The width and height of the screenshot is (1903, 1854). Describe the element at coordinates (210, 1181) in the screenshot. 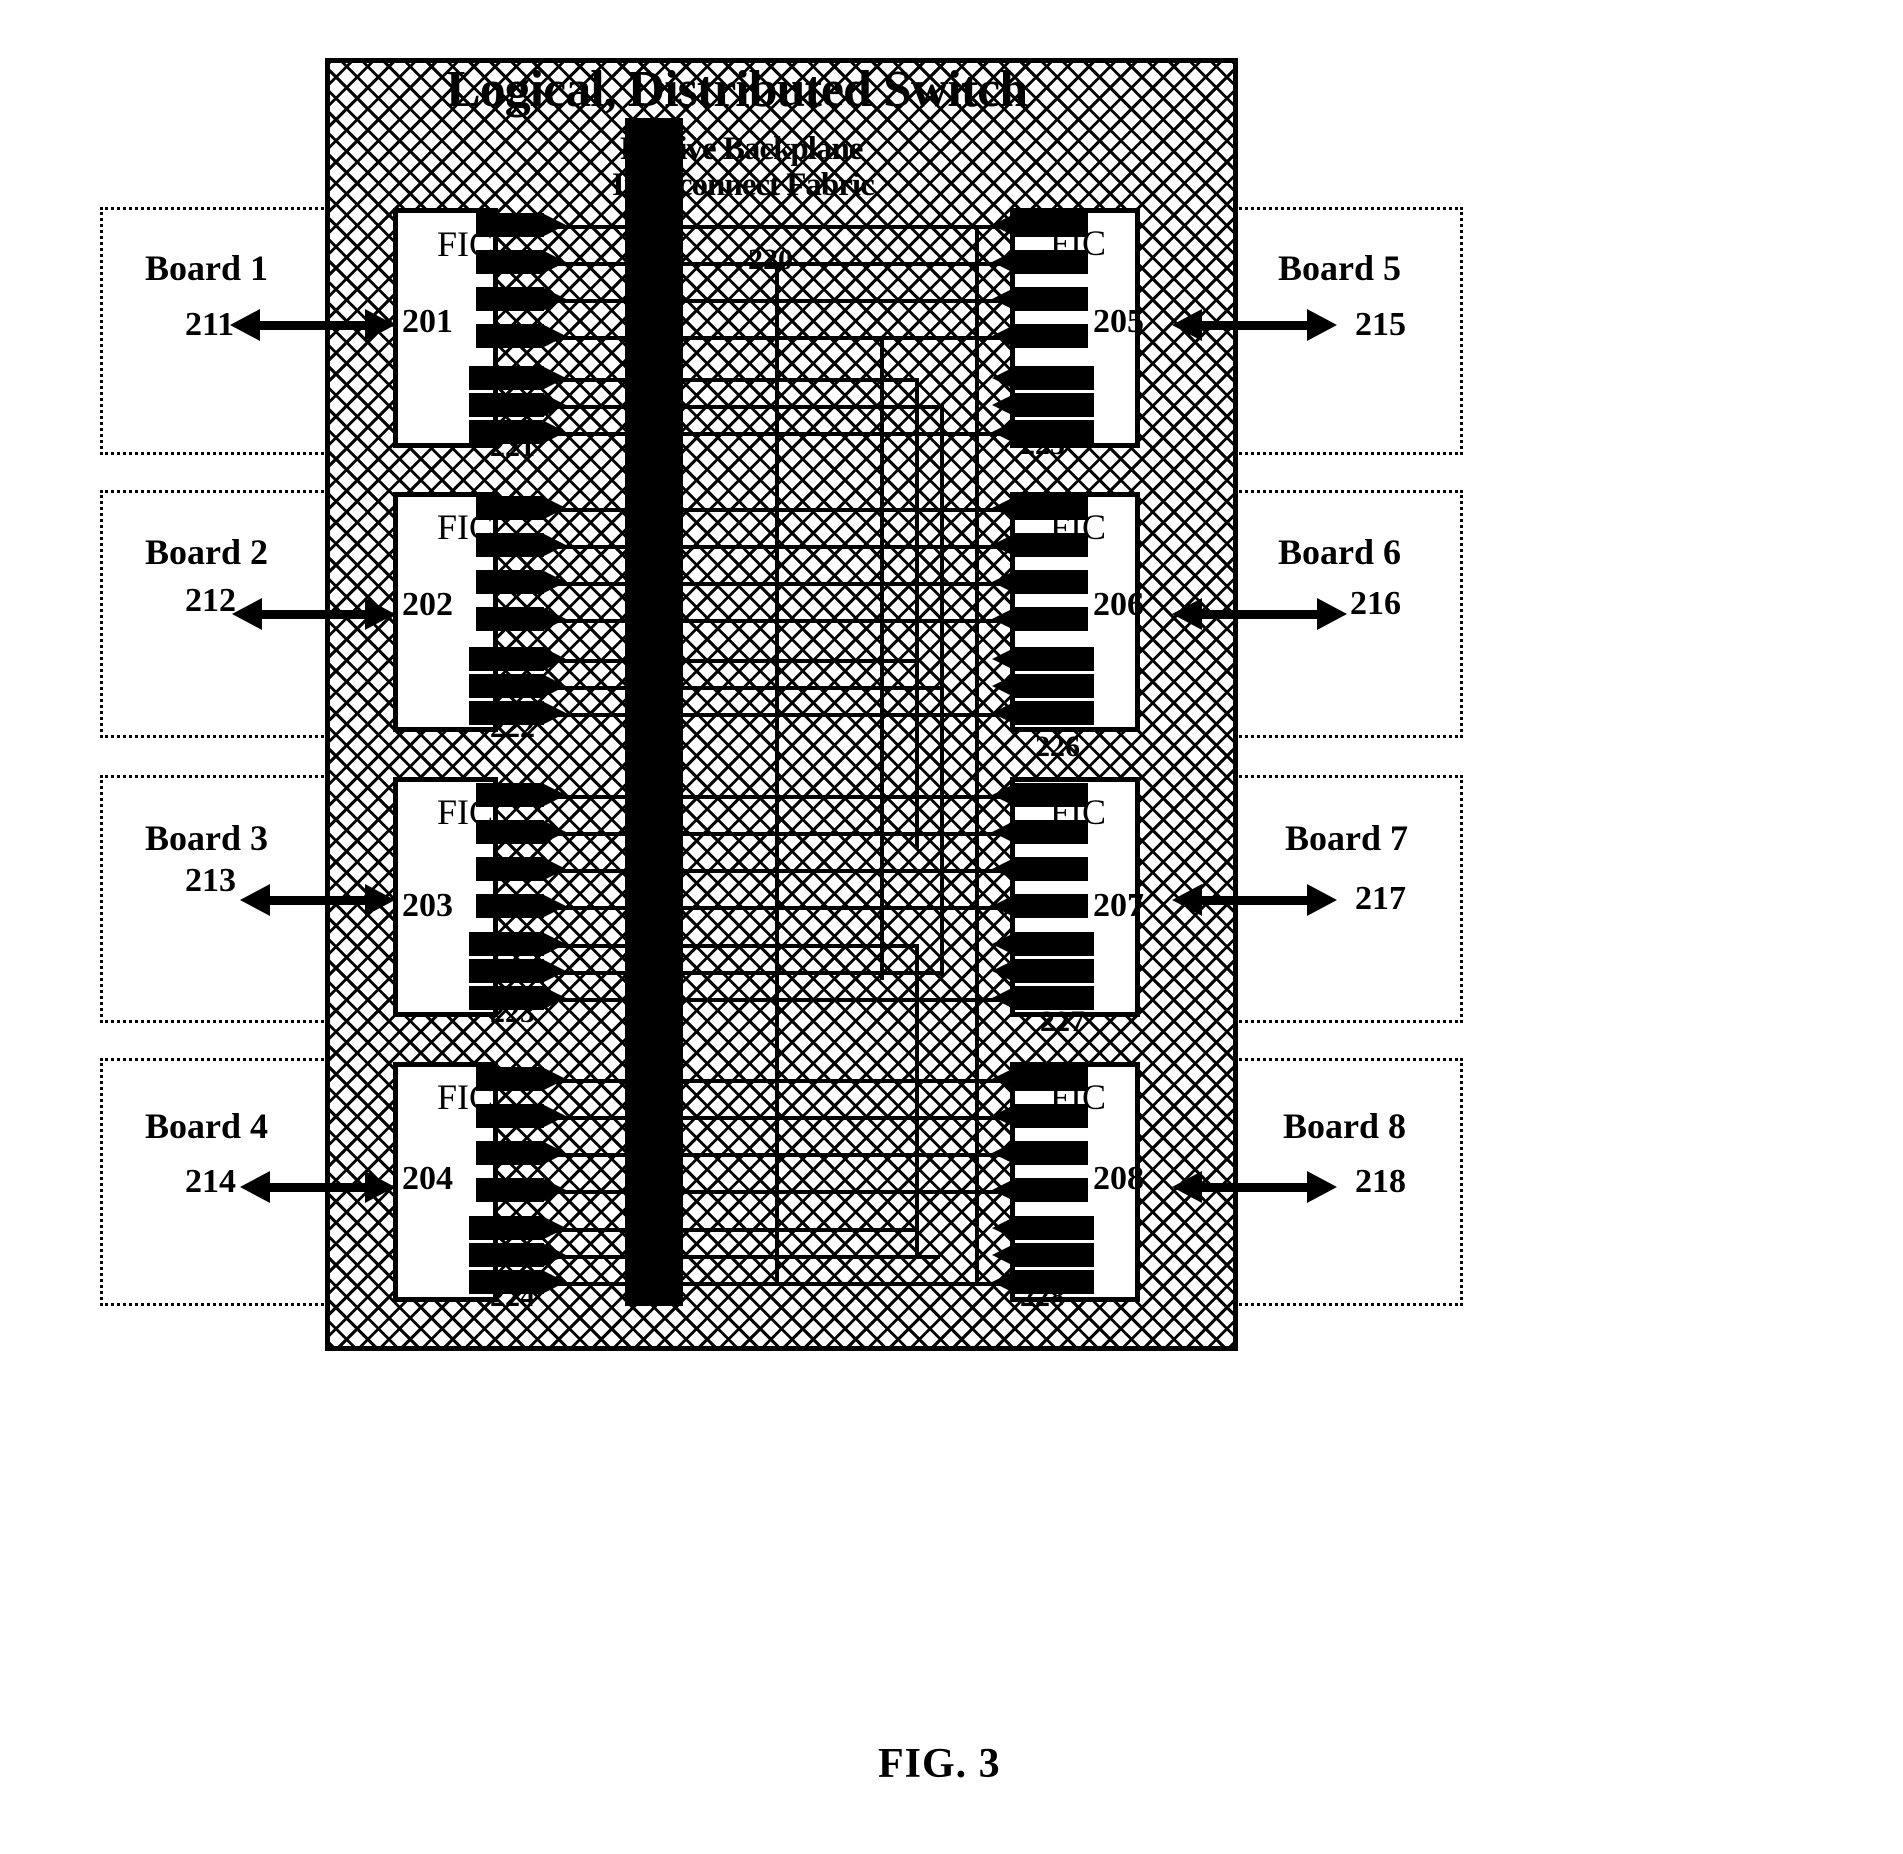

I see `board-ref-4: 214` at that location.